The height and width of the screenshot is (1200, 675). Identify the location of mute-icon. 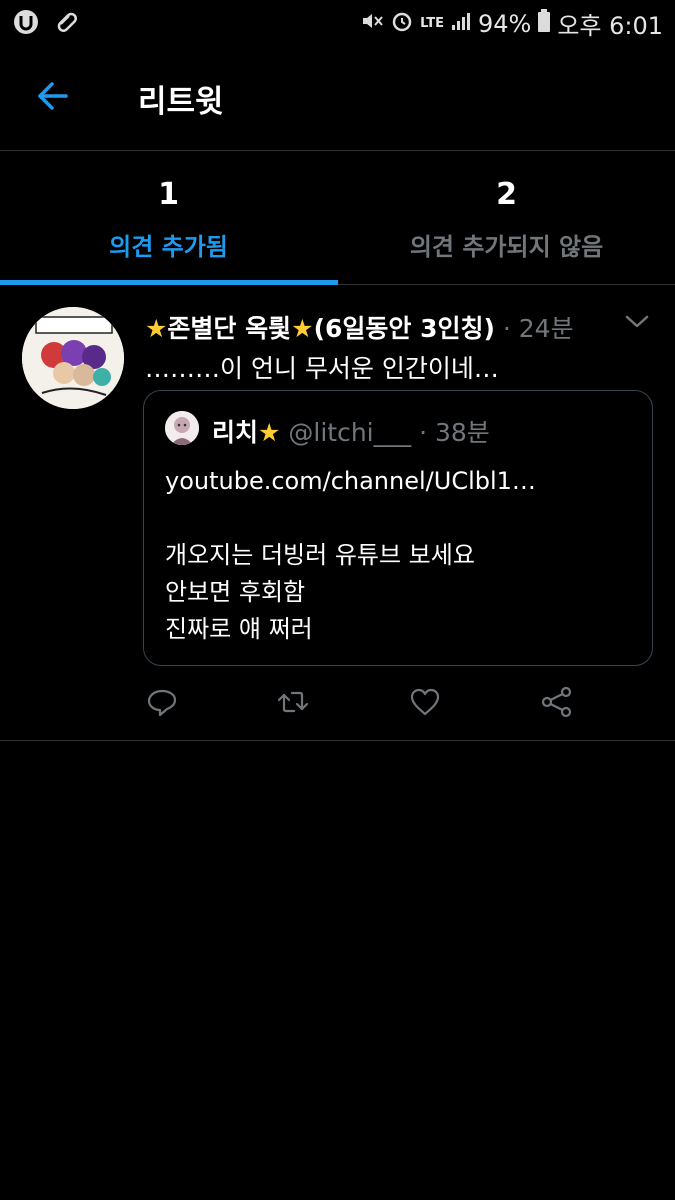
(372, 24).